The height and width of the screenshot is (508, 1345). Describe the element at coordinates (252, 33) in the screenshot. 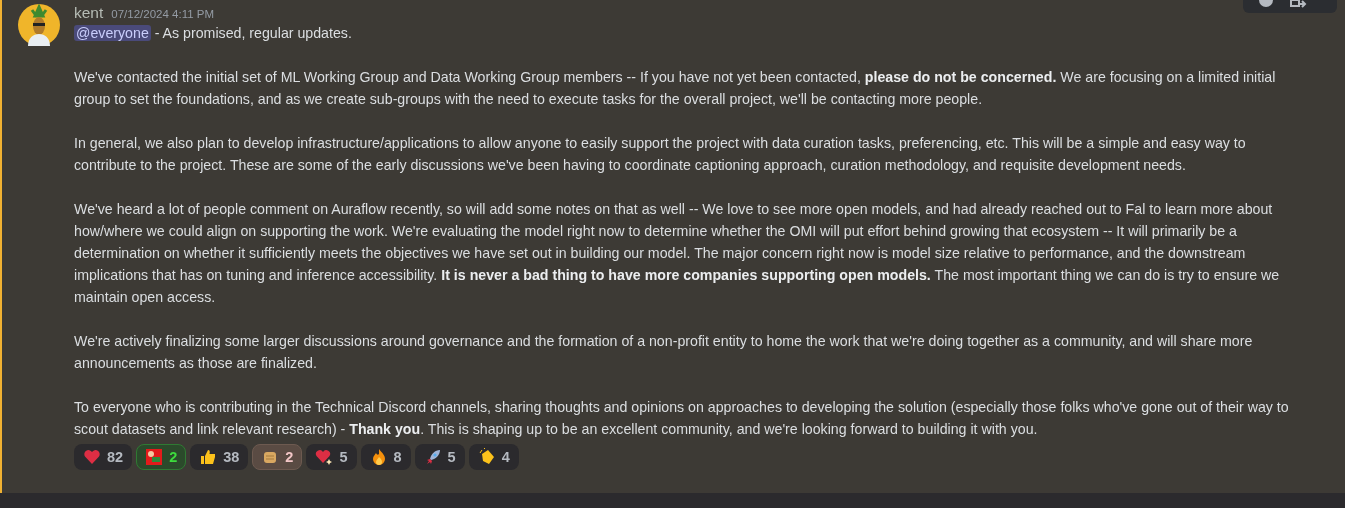

I see `message-text: - As promised, regular updates.` at that location.